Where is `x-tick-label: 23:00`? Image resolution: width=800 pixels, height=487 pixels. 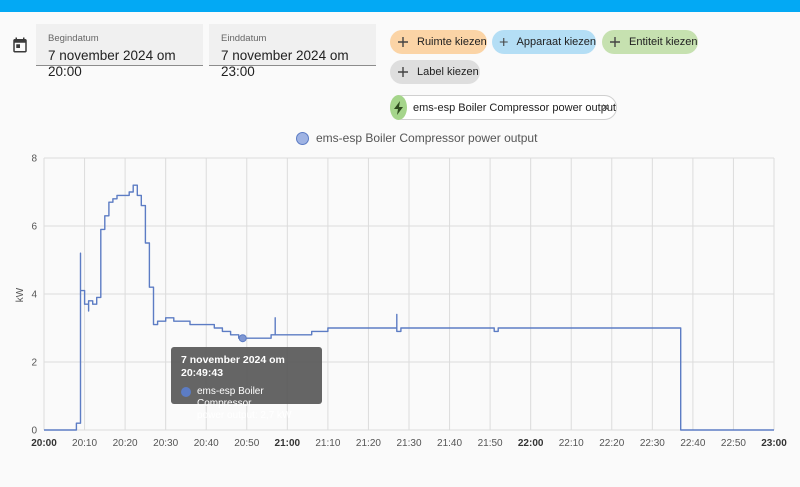 x-tick-label: 23:00 is located at coordinates (774, 443).